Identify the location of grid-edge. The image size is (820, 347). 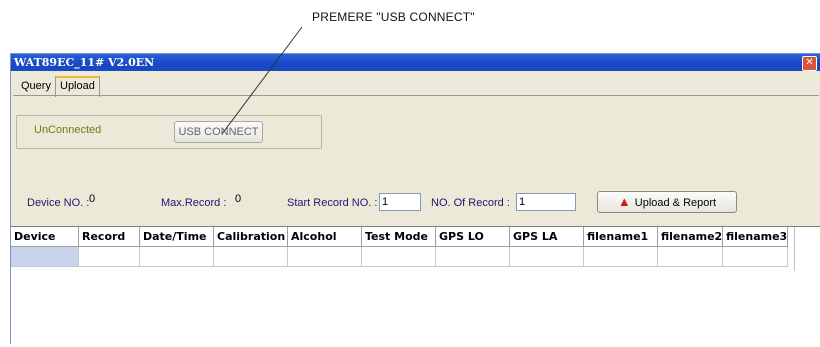
(794, 249).